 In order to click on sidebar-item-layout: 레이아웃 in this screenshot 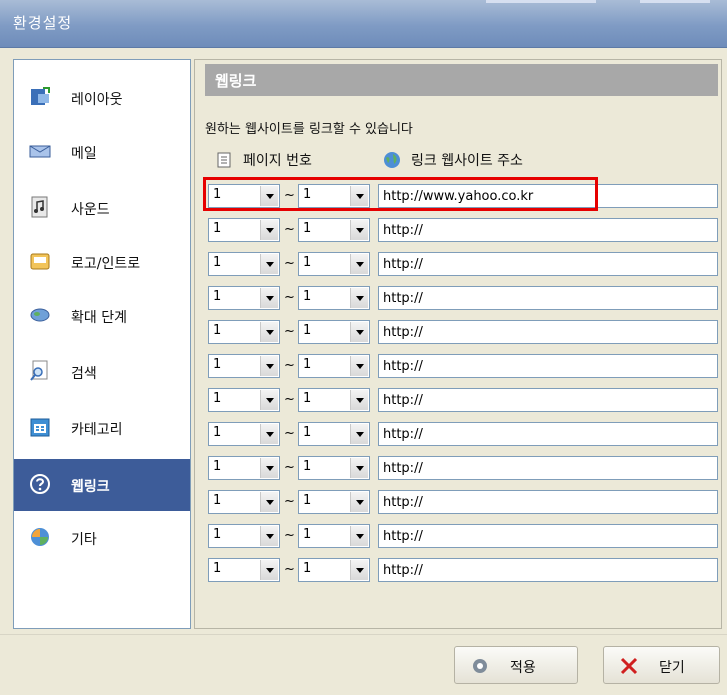, I will do `click(102, 98)`.